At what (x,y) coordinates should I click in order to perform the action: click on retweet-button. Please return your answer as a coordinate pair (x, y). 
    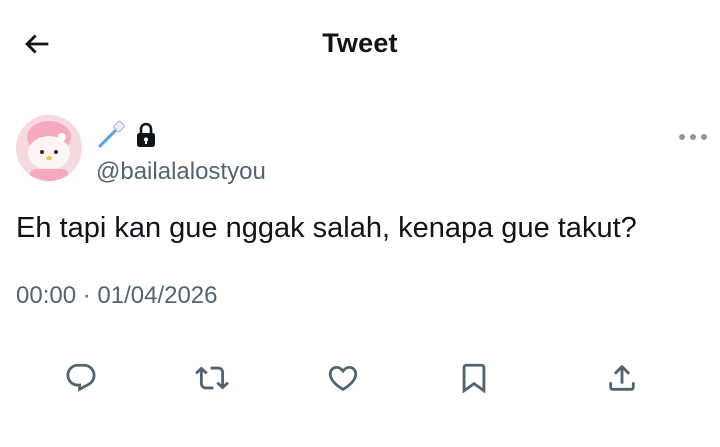
    Looking at the image, I should click on (212, 378).